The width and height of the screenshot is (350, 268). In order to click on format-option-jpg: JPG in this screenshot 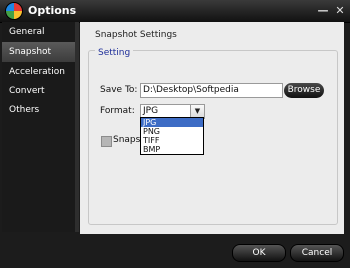, I will do `click(172, 122)`.